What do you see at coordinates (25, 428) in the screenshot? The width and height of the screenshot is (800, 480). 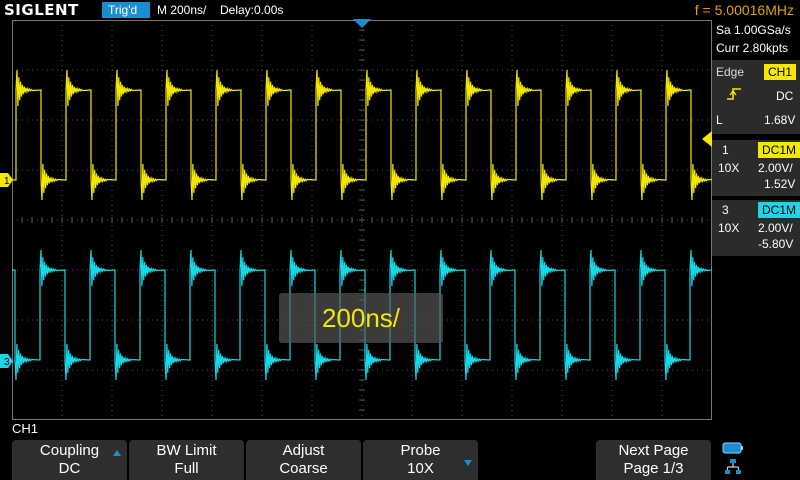 I see `menu-title: CH1` at bounding box center [25, 428].